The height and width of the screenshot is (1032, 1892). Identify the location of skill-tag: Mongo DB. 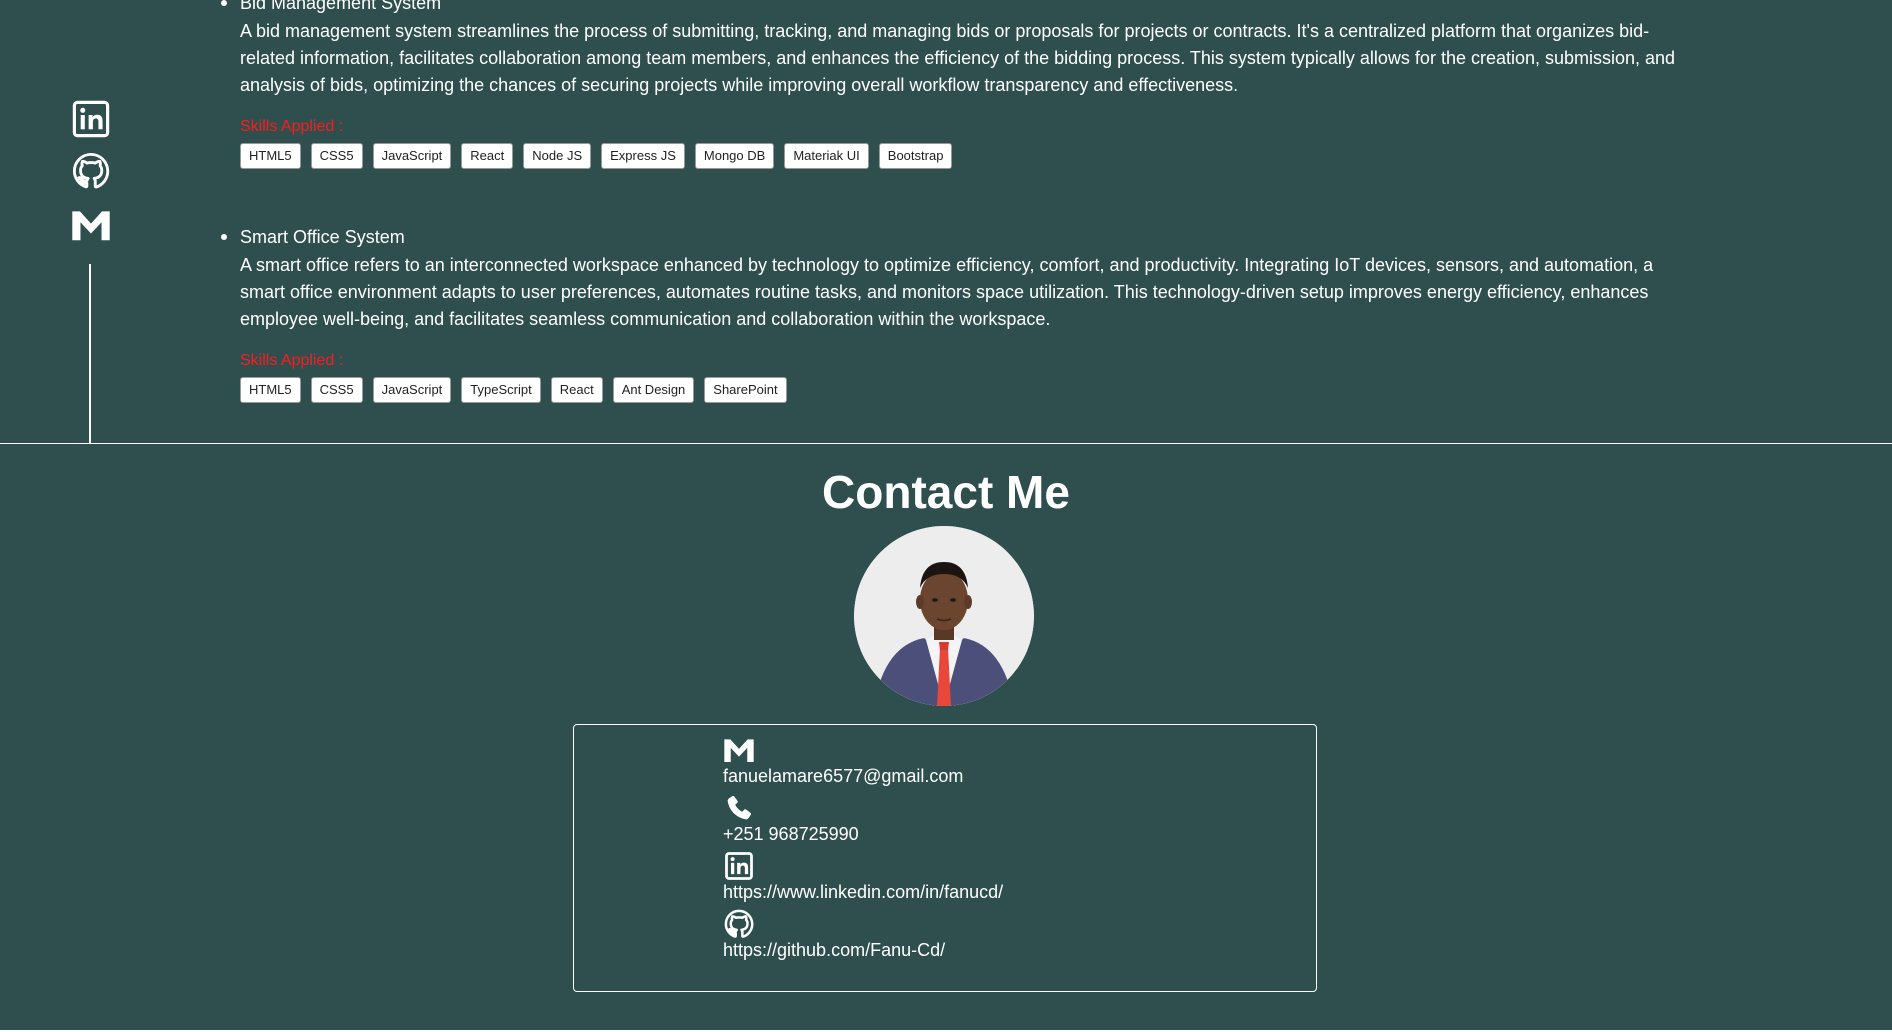
(734, 156).